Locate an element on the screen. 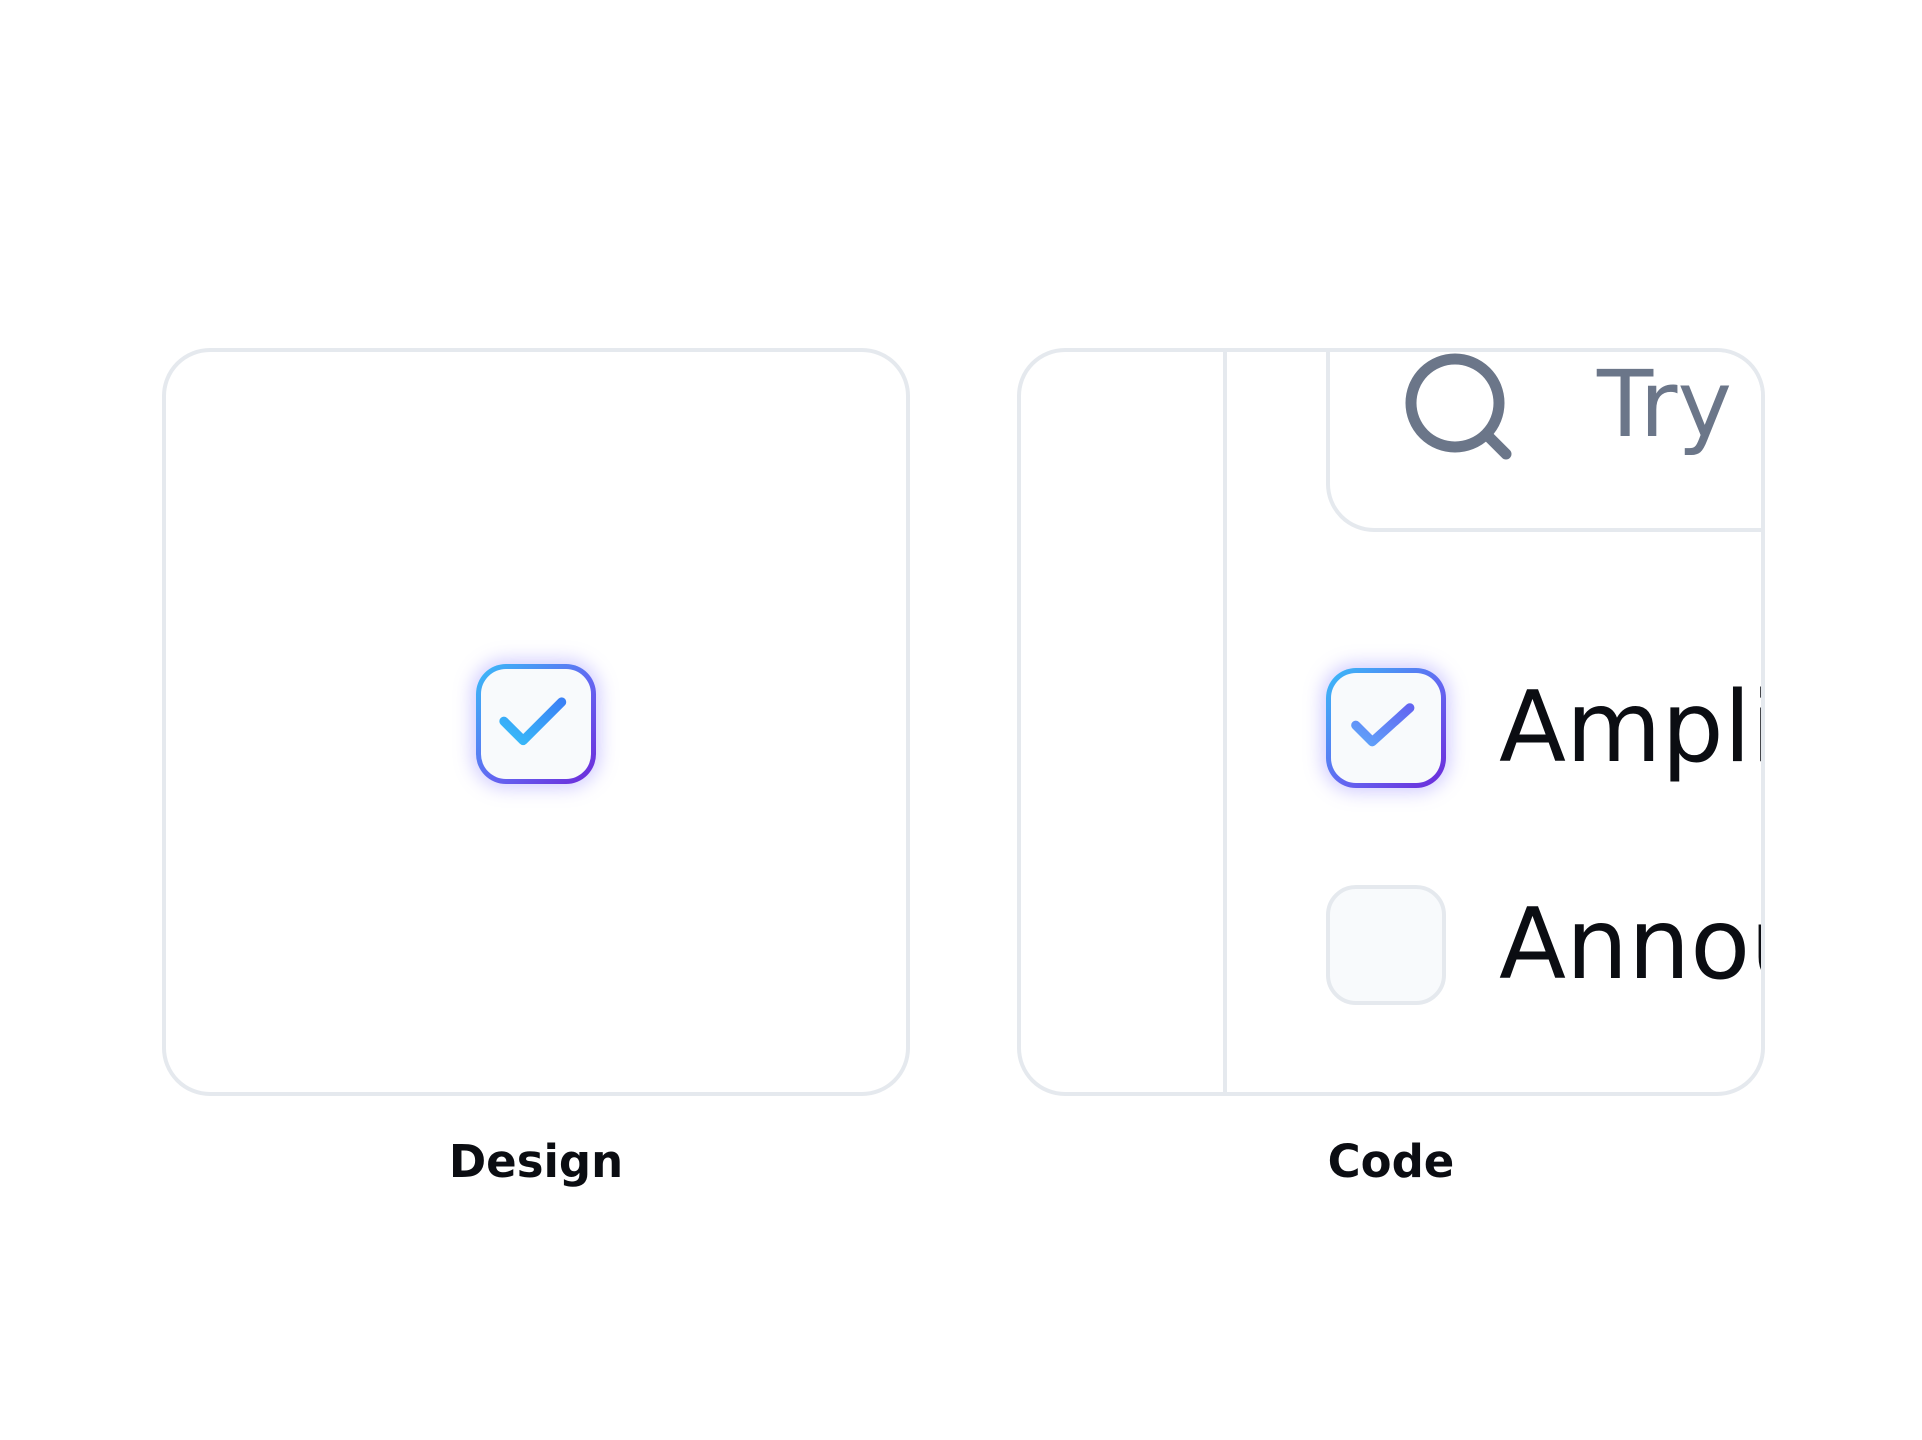  option-checkbox-unchecked is located at coordinates (1386, 945).